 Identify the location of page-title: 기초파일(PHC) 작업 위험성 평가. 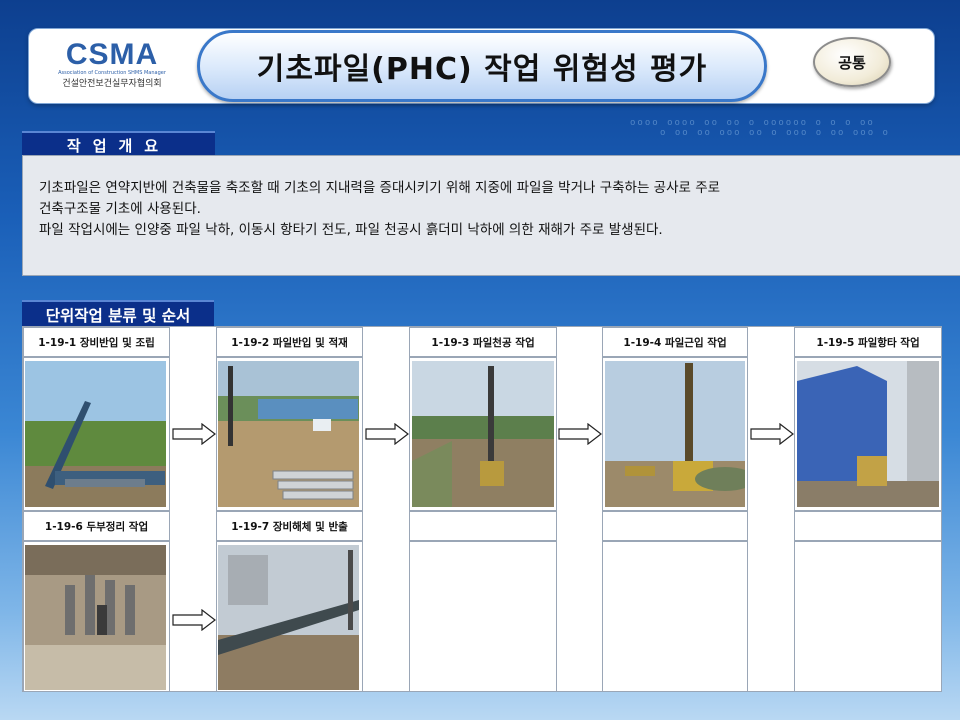
(482, 66).